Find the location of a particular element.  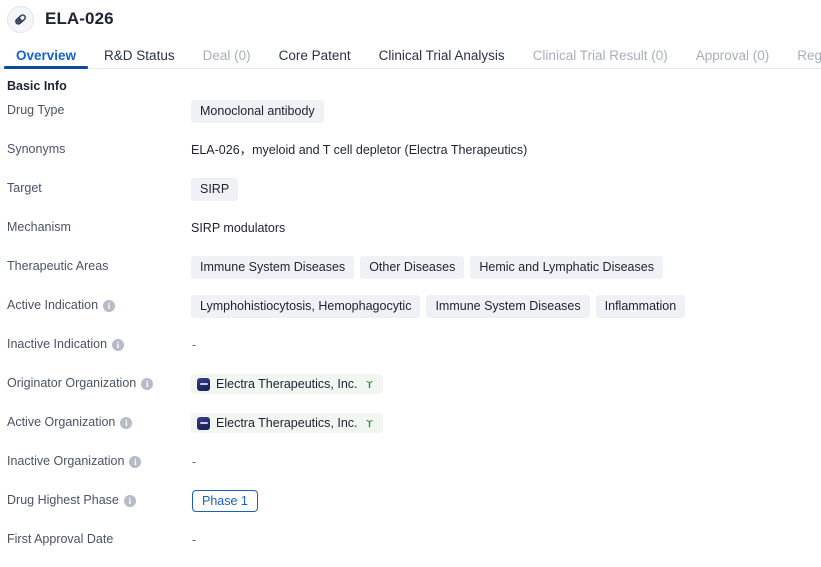

phase-badge: Phase 1 is located at coordinates (225, 501).